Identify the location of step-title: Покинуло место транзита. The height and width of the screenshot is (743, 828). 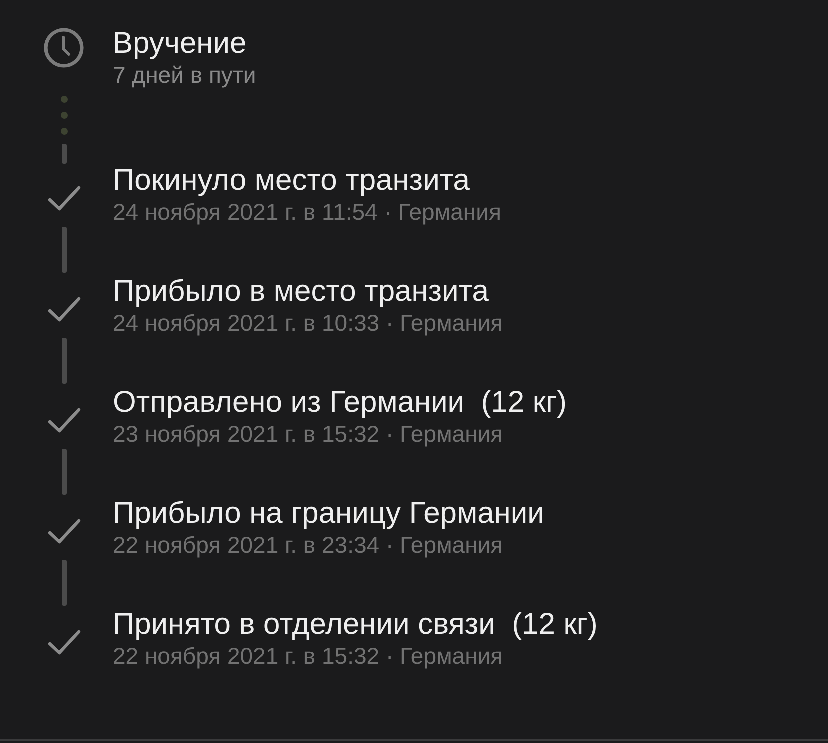
(291, 181).